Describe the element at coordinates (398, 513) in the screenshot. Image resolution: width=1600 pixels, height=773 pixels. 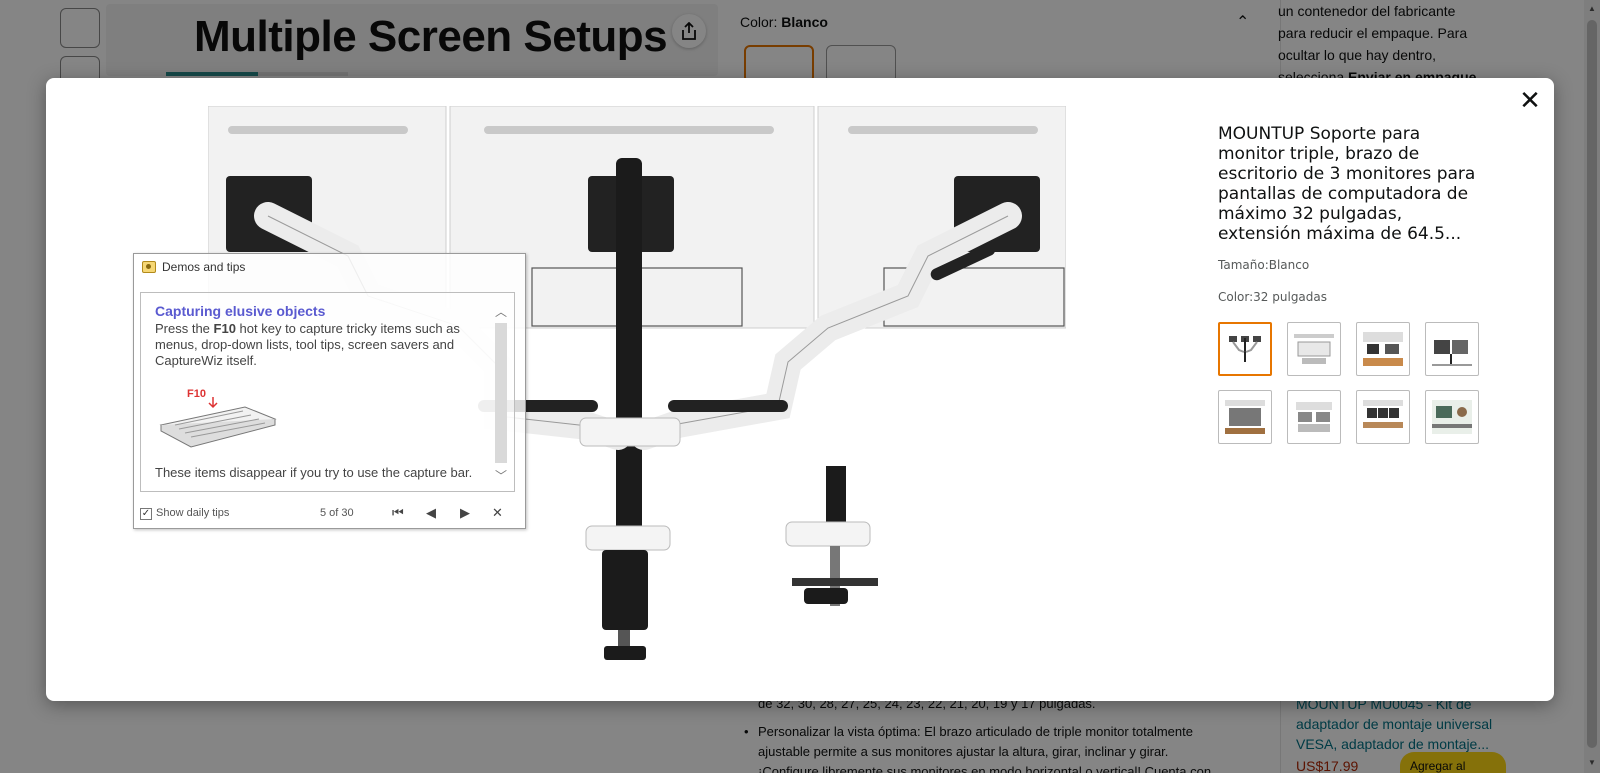
I see `first-tip-icon: ⏮` at that location.